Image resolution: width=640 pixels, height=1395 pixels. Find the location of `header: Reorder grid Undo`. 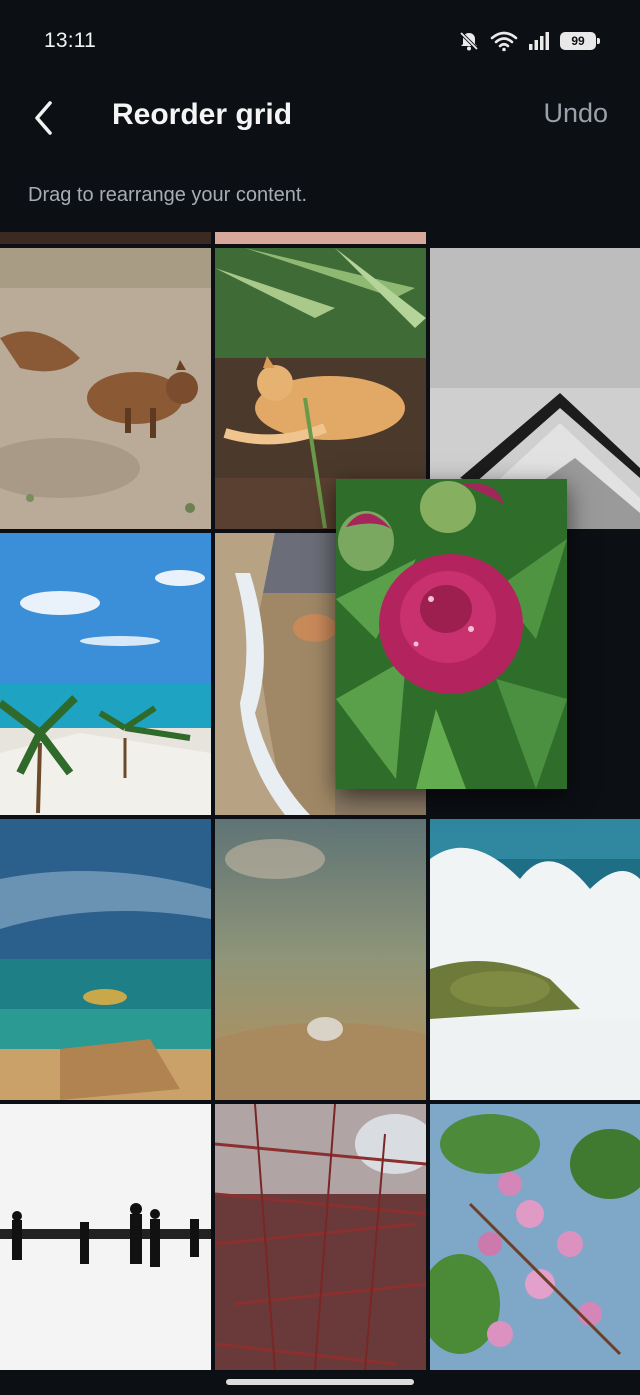

header: Reorder grid Undo is located at coordinates (320, 116).